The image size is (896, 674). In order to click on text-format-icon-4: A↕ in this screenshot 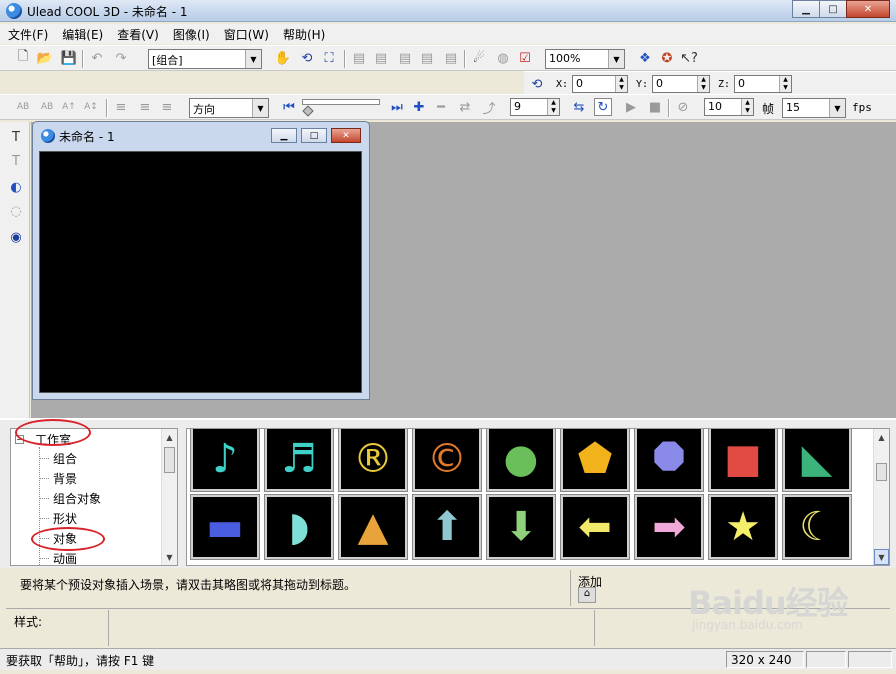, I will do `click(91, 107)`.